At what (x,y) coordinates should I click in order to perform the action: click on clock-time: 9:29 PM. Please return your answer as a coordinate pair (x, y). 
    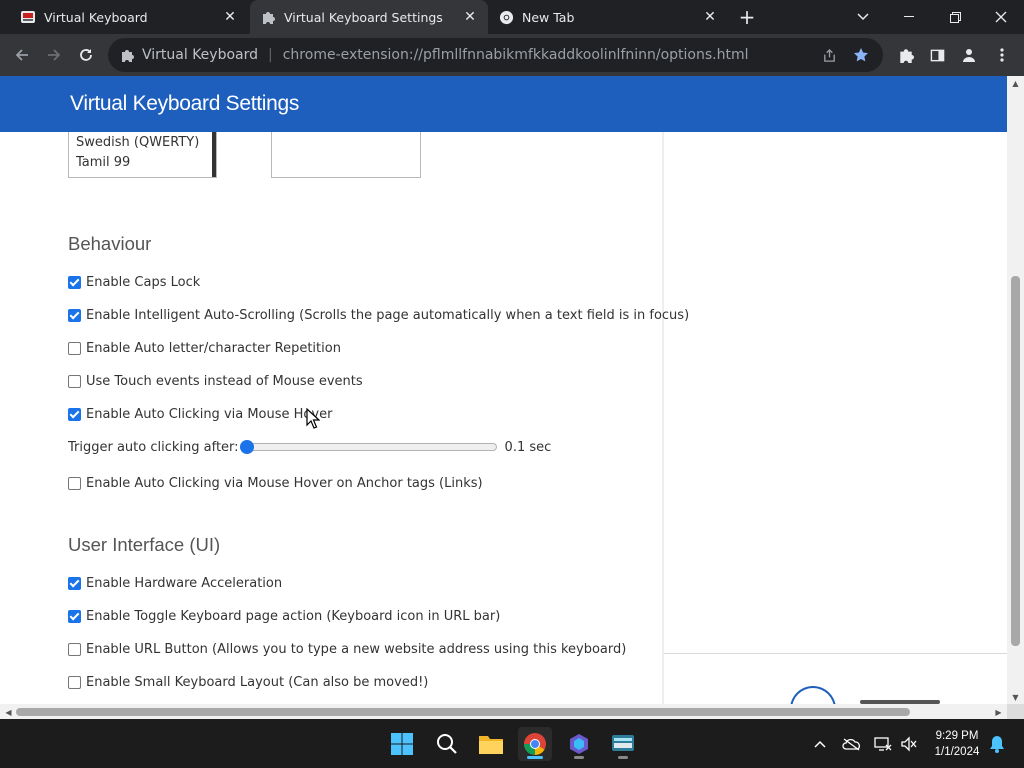
    Looking at the image, I should click on (957, 736).